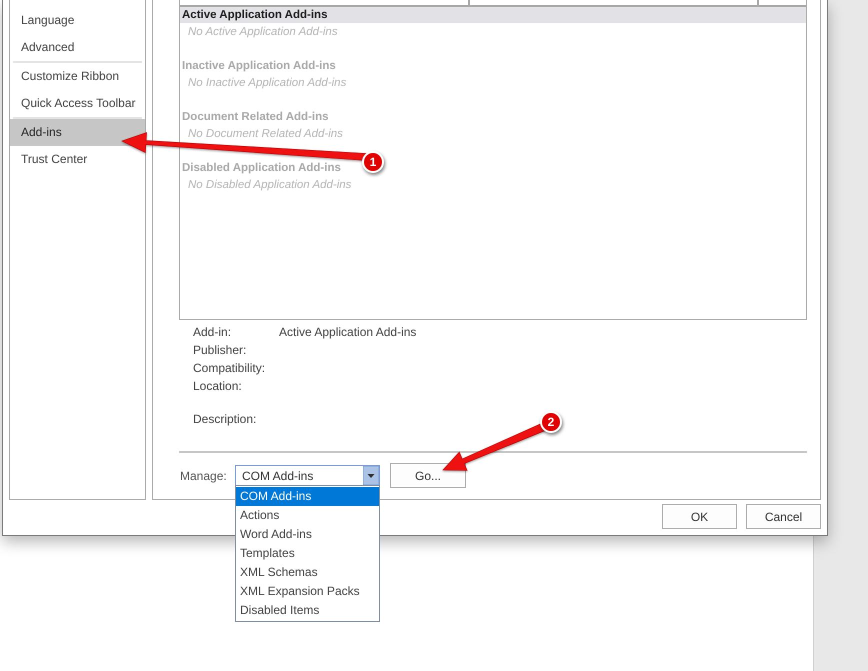 The width and height of the screenshot is (868, 671). What do you see at coordinates (307, 475) in the screenshot?
I see `manage-dropdown: COM Add-ins` at bounding box center [307, 475].